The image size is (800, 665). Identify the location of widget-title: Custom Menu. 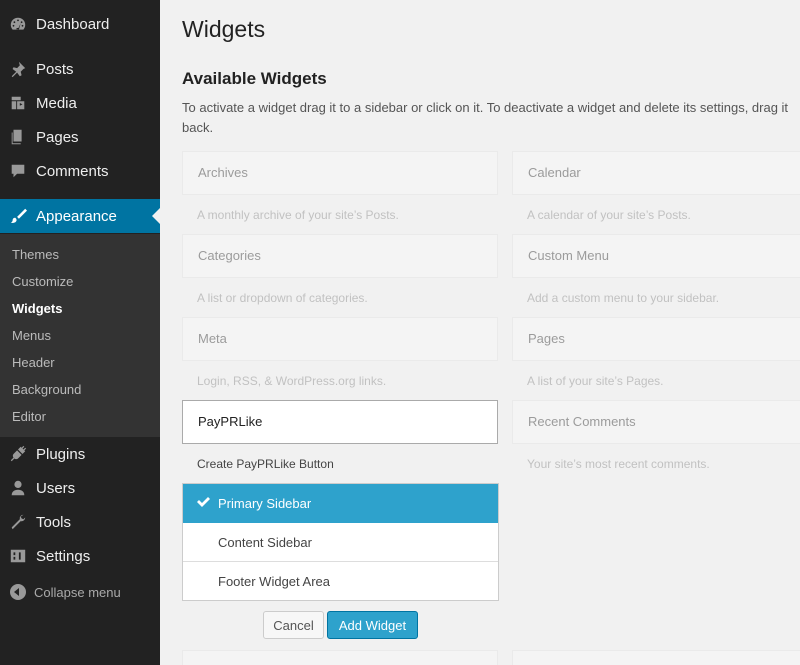
(568, 255).